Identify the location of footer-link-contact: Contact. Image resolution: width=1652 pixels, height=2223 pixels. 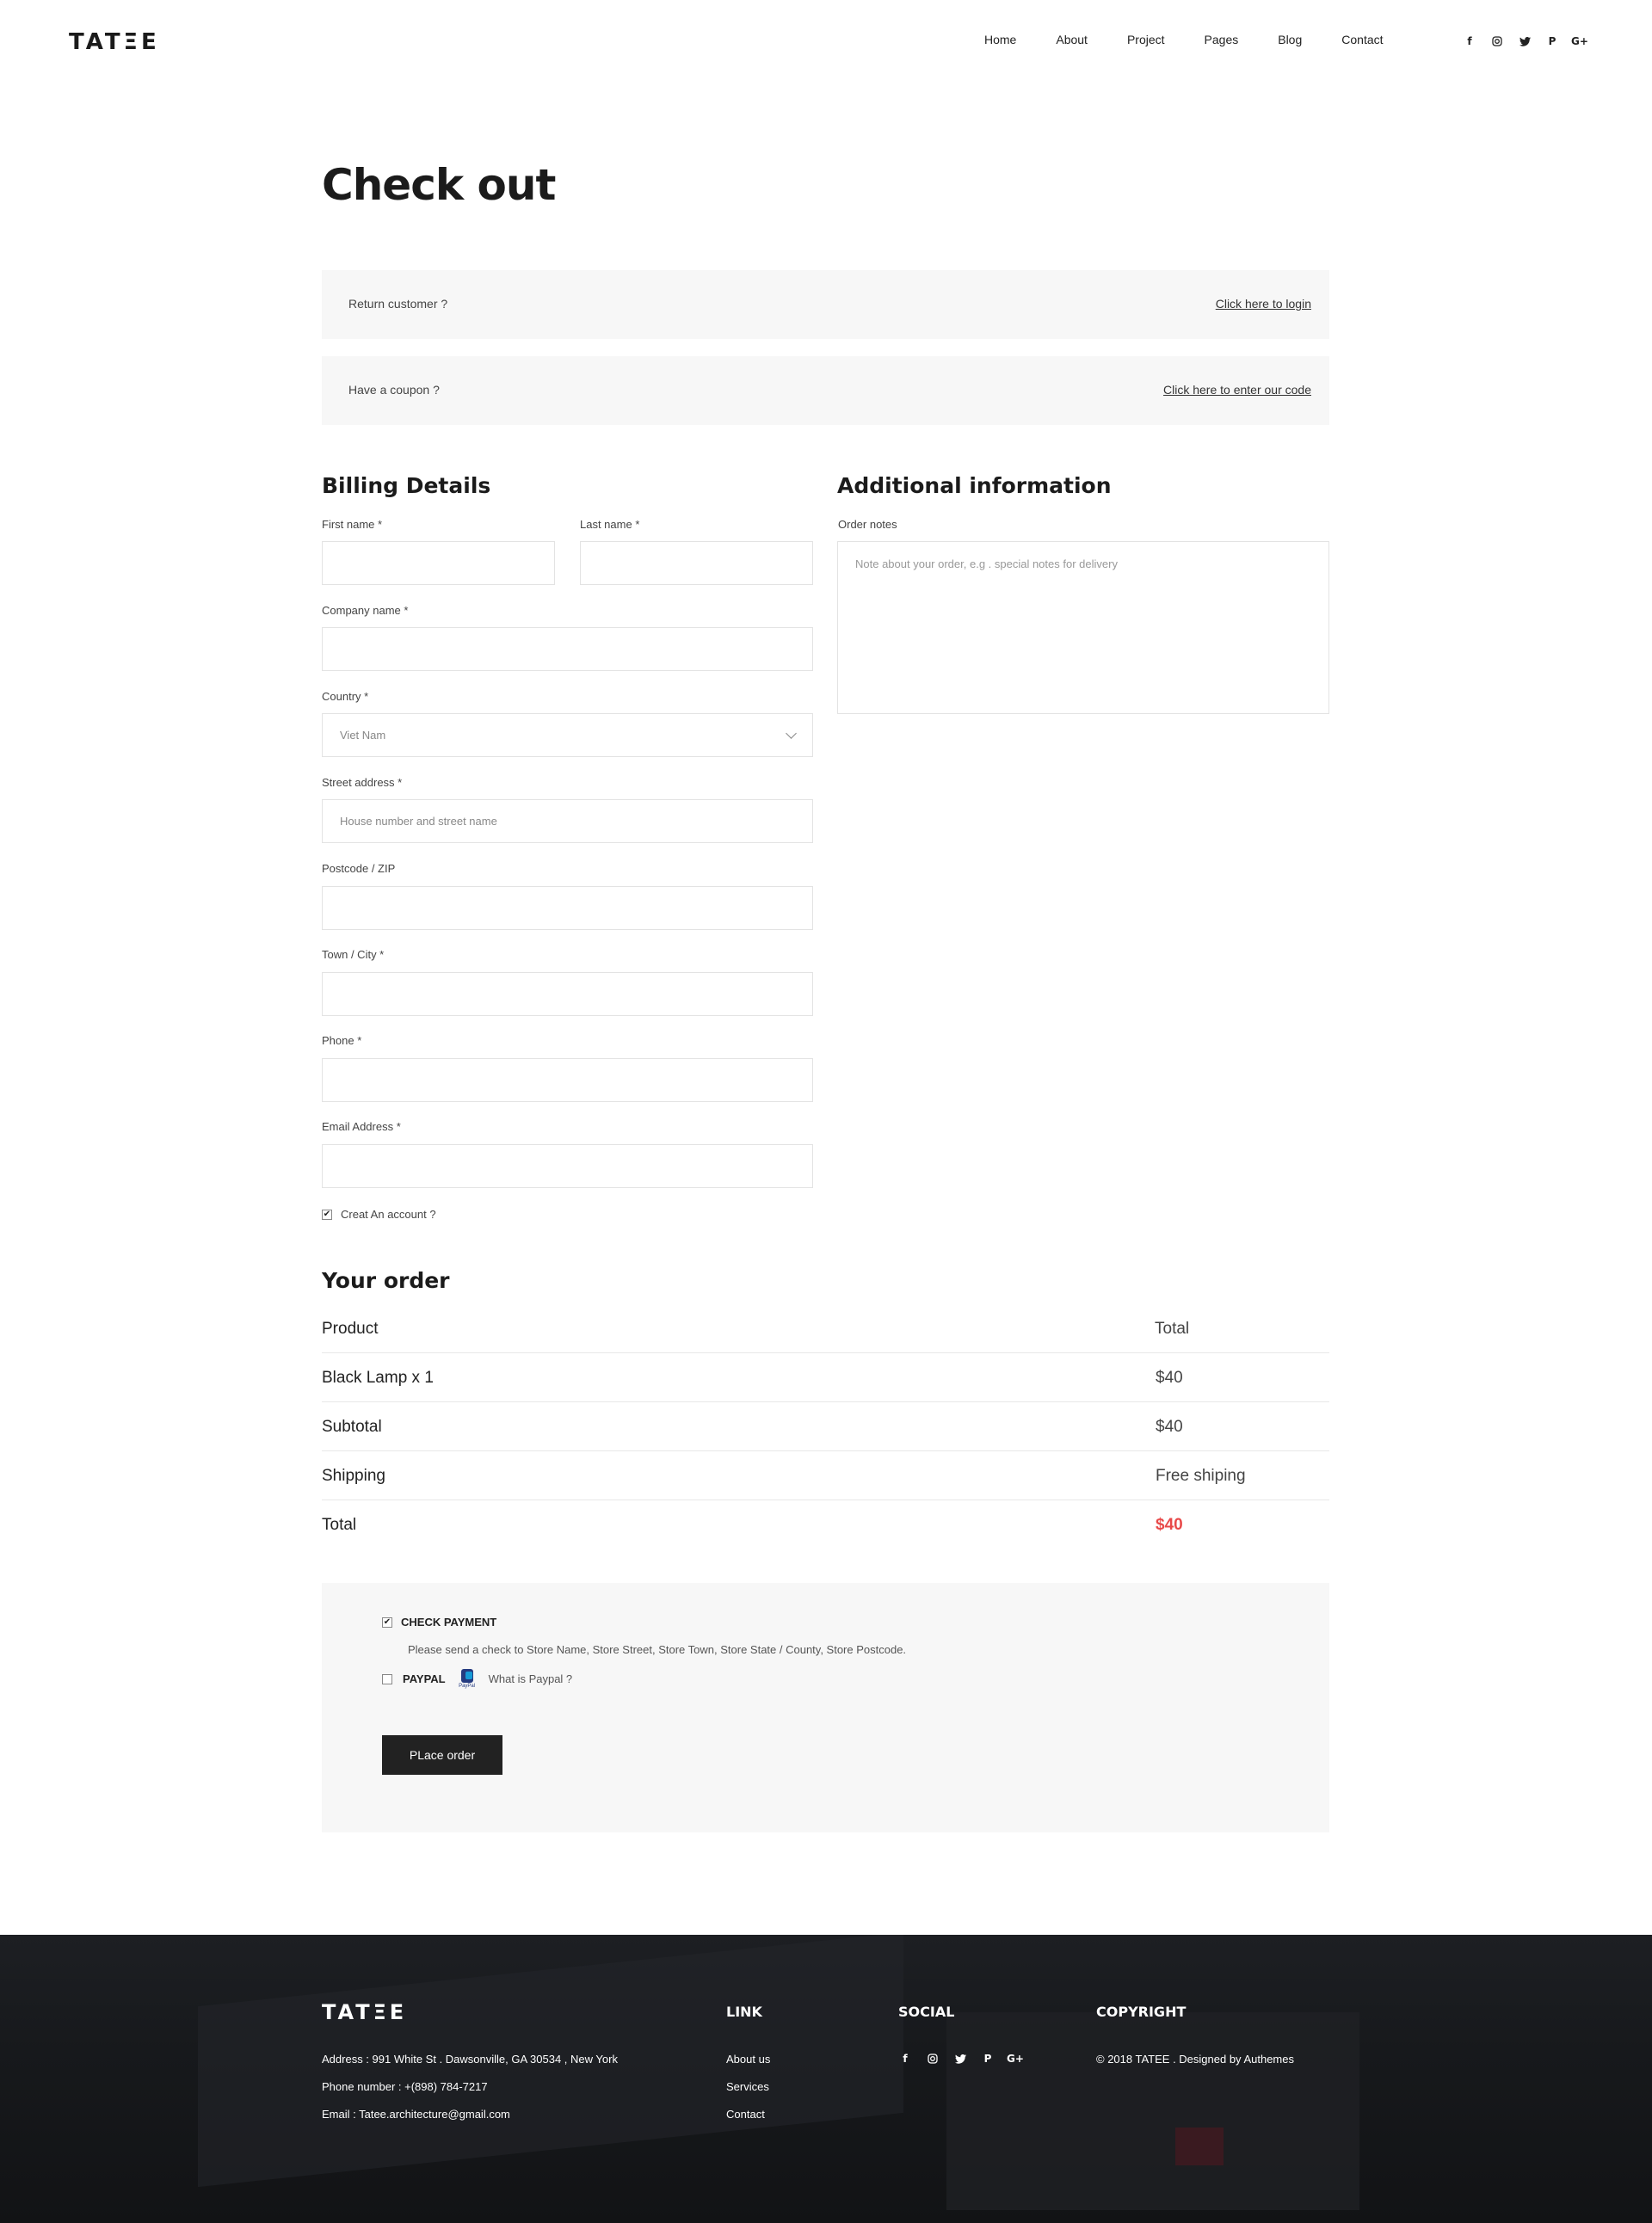
(745, 2115).